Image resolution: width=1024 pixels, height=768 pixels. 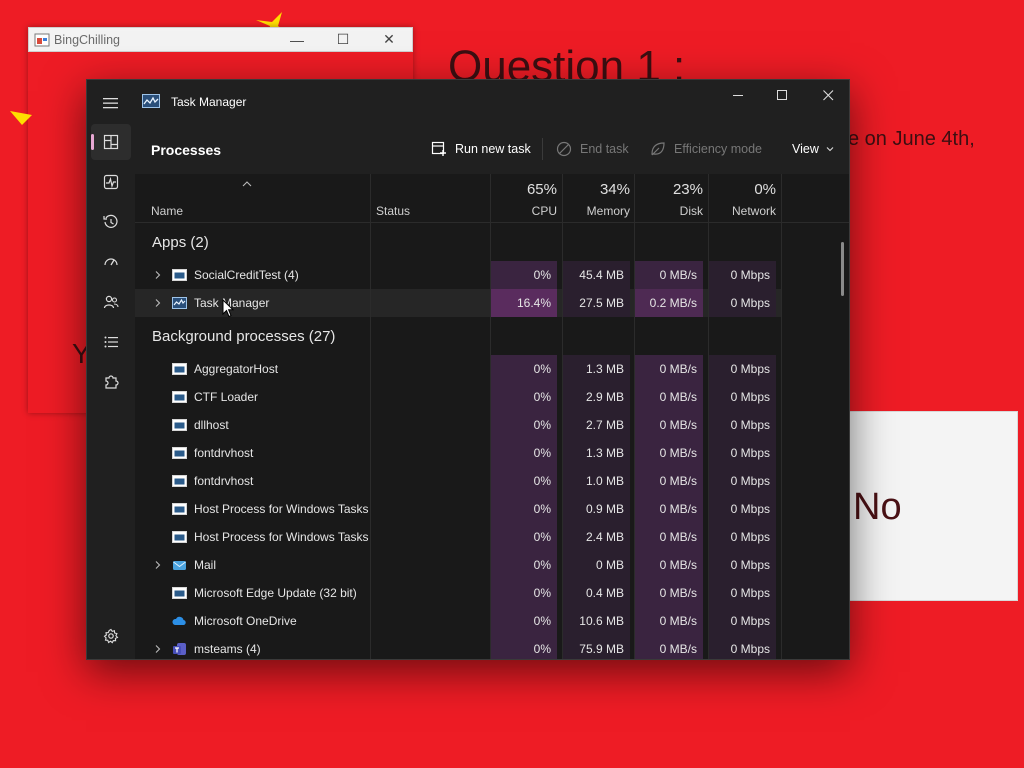 I want to click on menu-icon, so click(x=111, y=103).